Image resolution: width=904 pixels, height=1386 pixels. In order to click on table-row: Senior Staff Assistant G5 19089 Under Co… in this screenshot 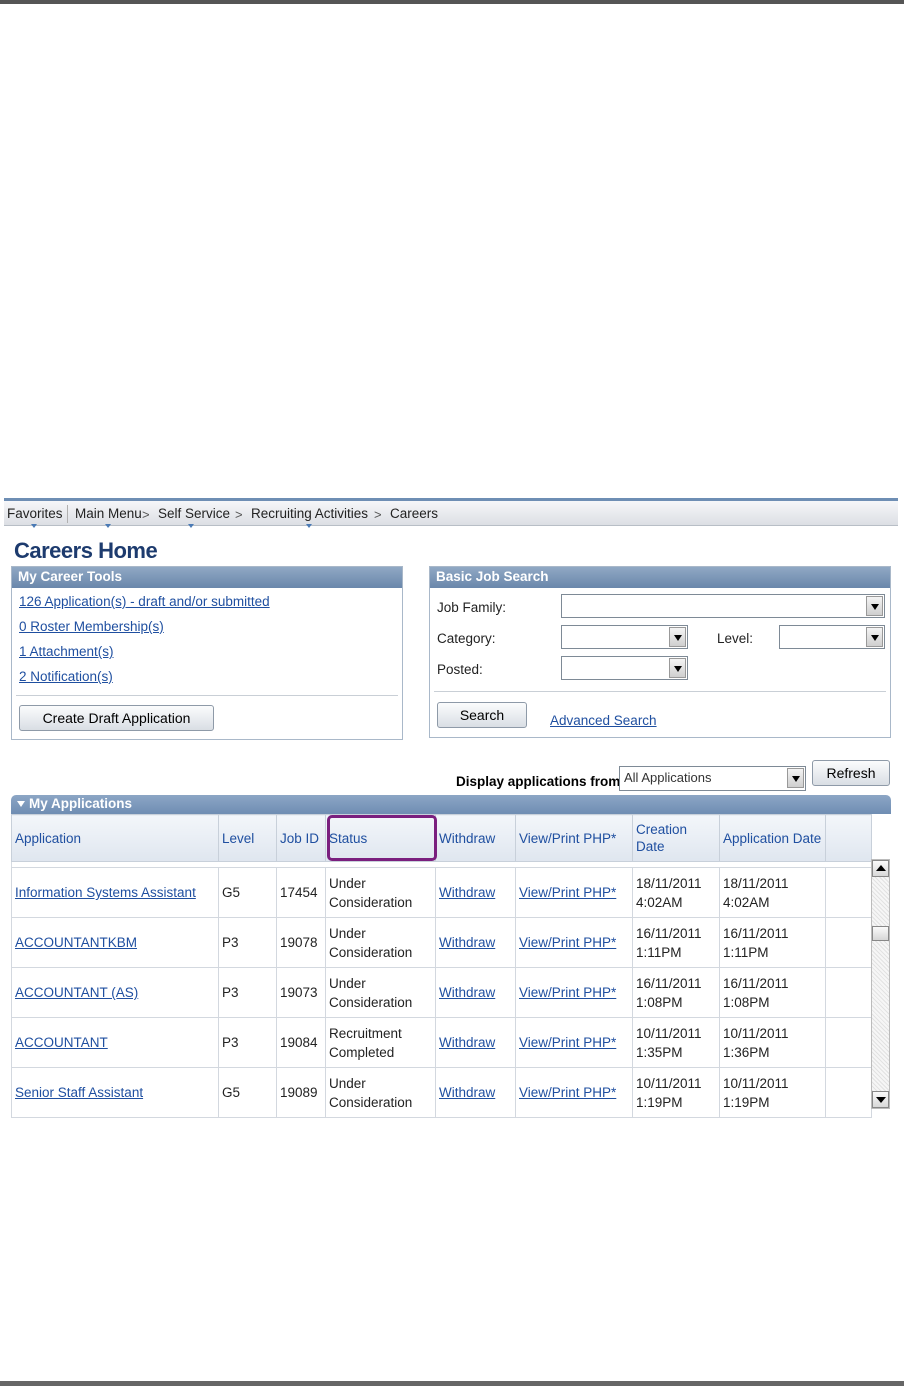, I will do `click(441, 1092)`.